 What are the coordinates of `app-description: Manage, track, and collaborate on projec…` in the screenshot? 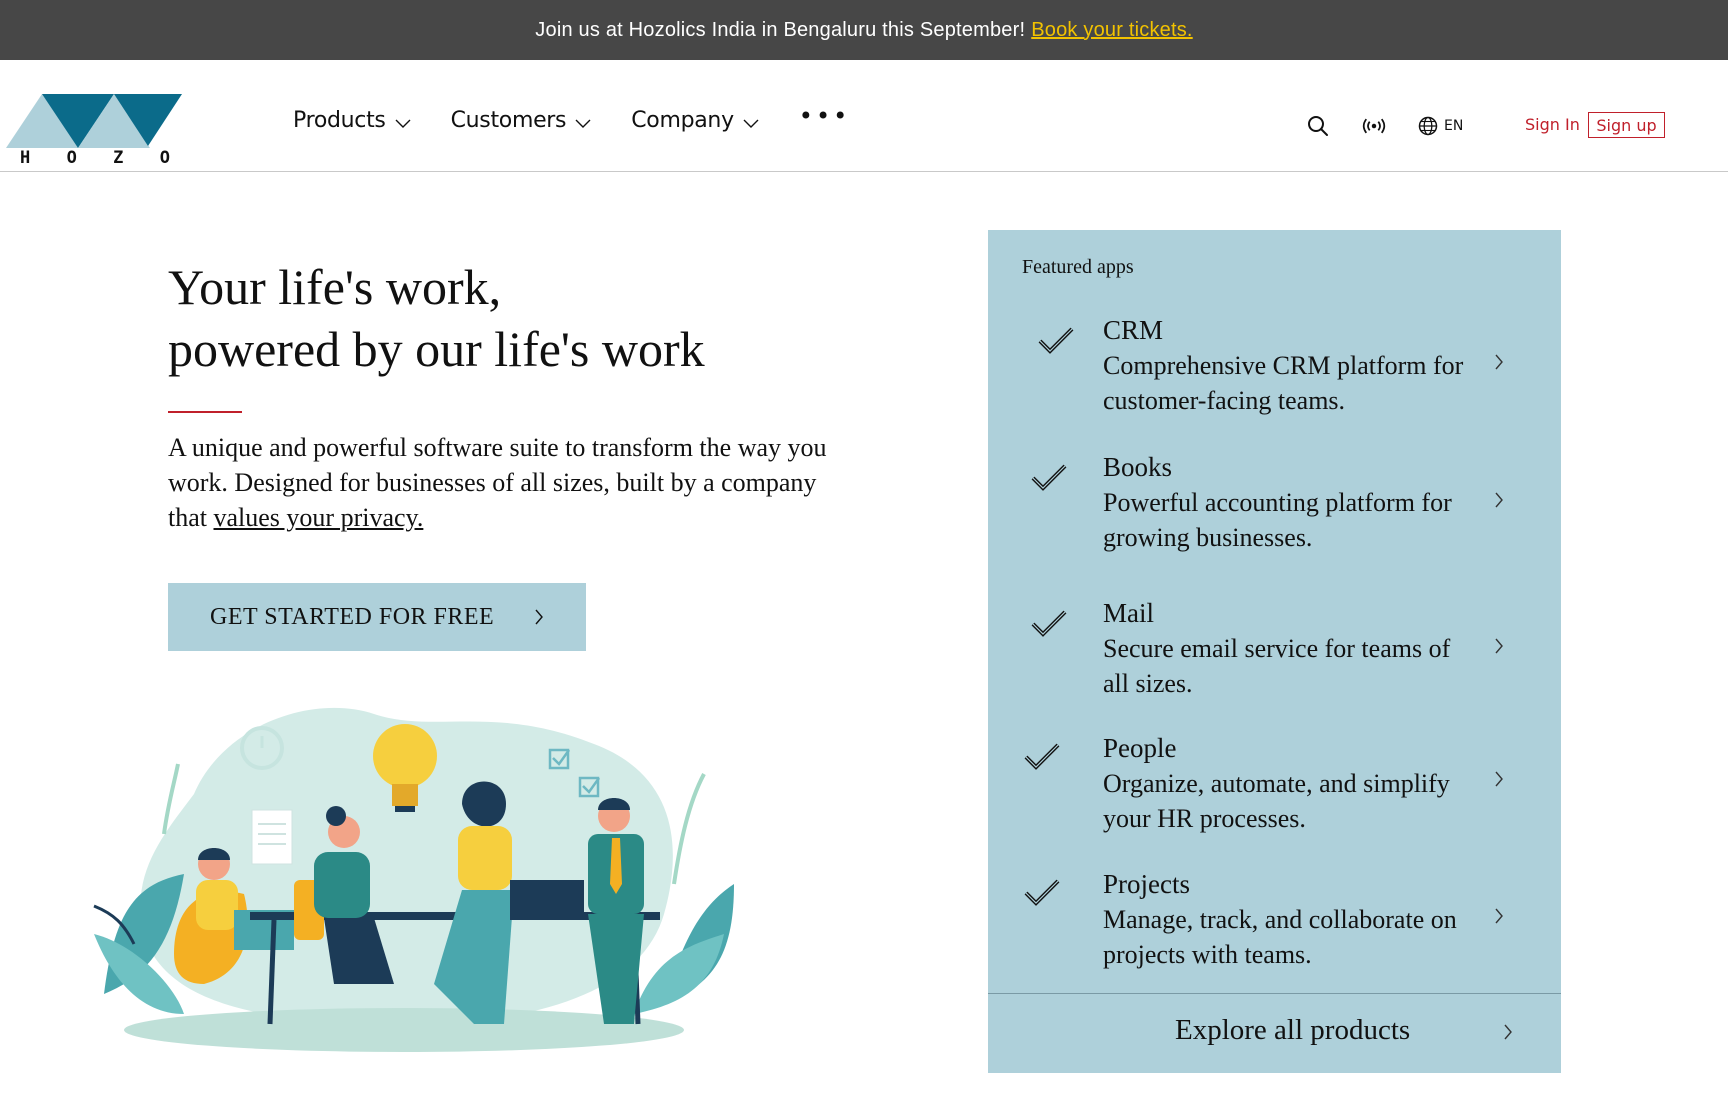 It's located at (1280, 937).